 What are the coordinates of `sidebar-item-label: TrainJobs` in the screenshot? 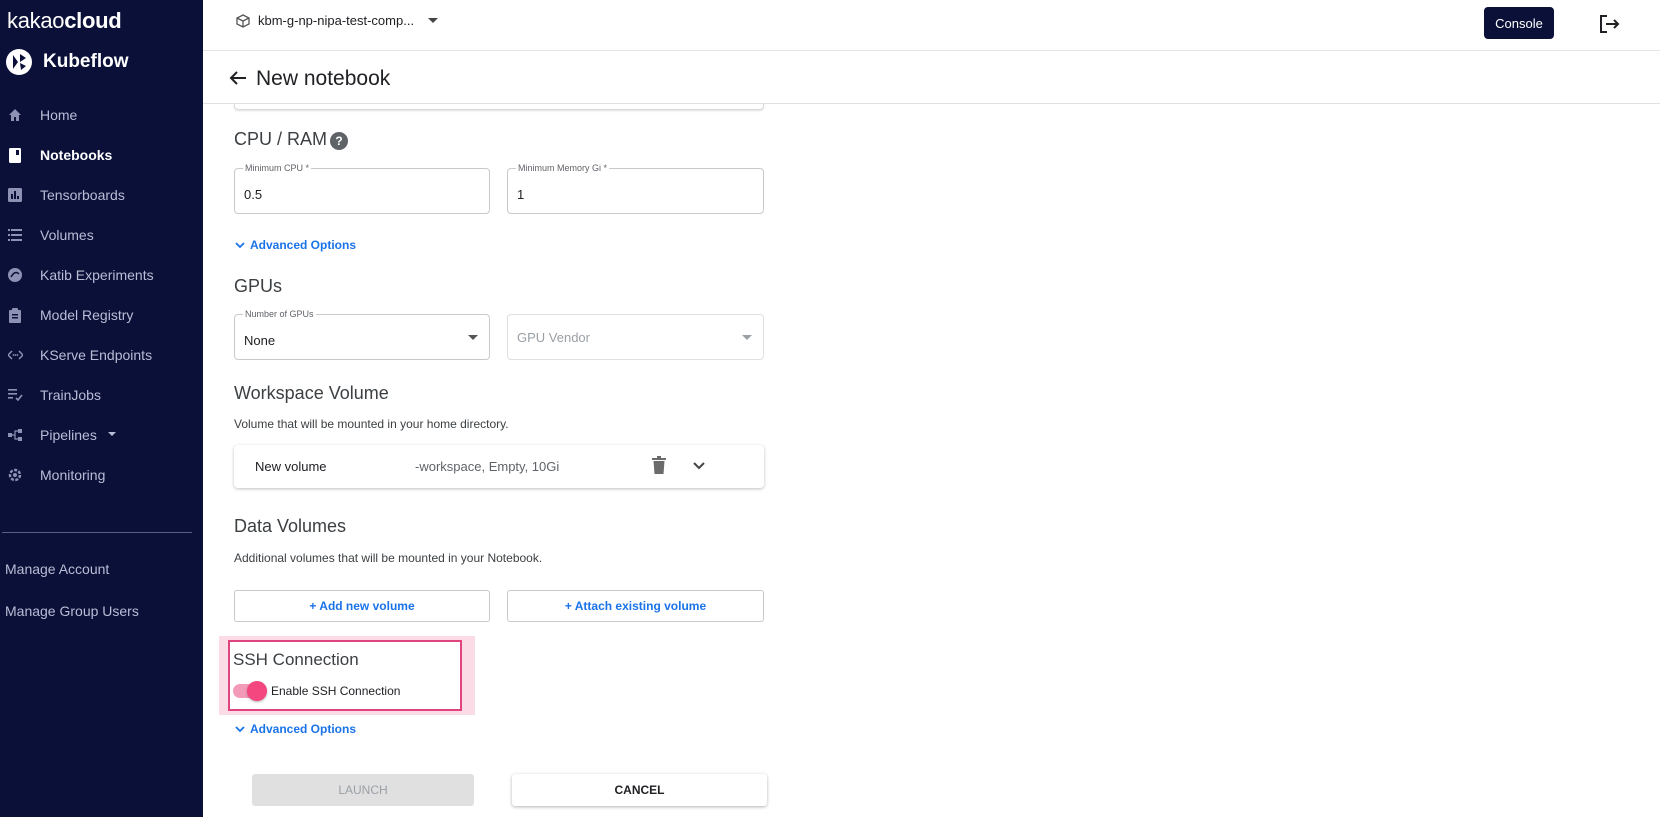 It's located at (70, 395).